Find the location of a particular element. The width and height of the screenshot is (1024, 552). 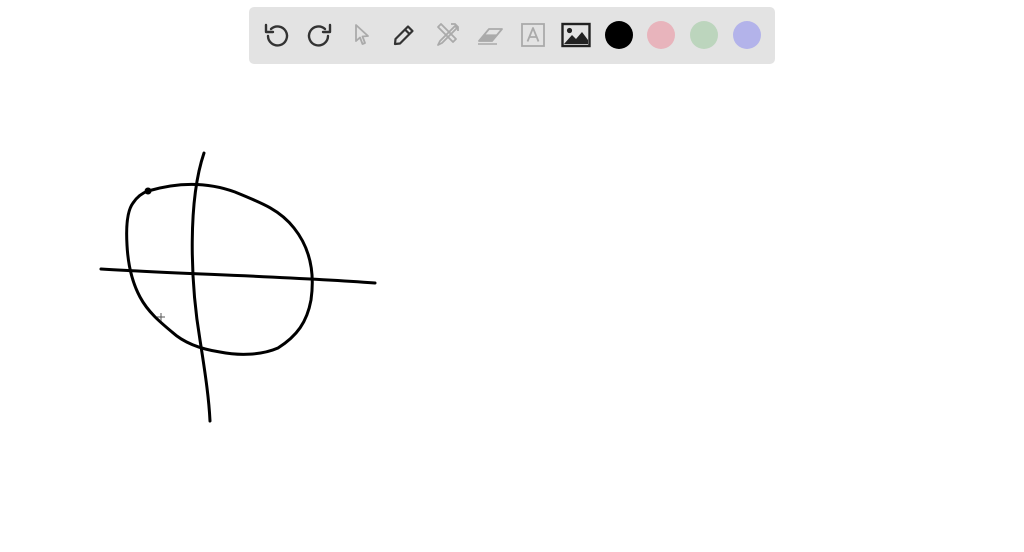

pen-tool-button is located at coordinates (404, 35).